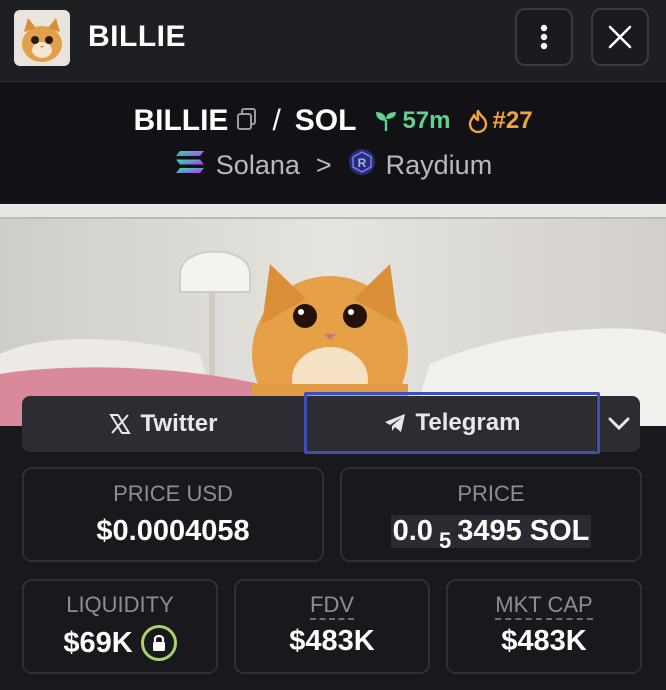  What do you see at coordinates (333, 165) in the screenshot?
I see `chain-breadcrumb: Solana > R Raydium` at bounding box center [333, 165].